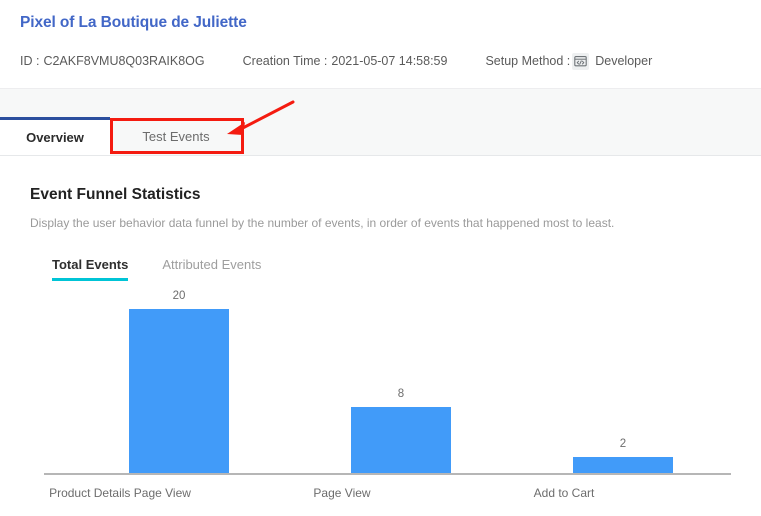 The height and width of the screenshot is (516, 761). What do you see at coordinates (211, 269) in the screenshot?
I see `subtab-attributed-events: Attributed Events` at bounding box center [211, 269].